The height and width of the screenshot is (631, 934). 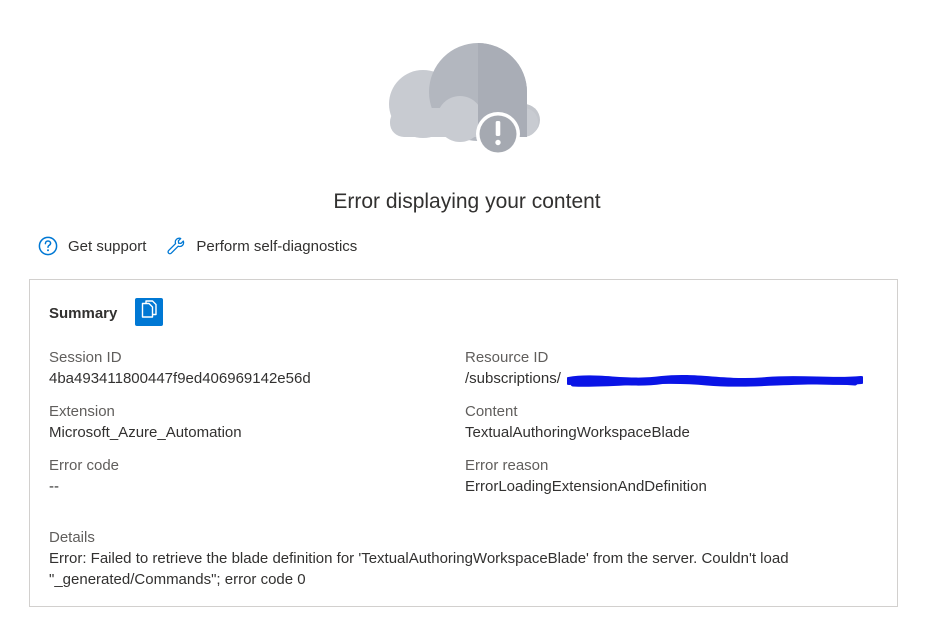 I want to click on details-label: Details, so click(x=72, y=537).